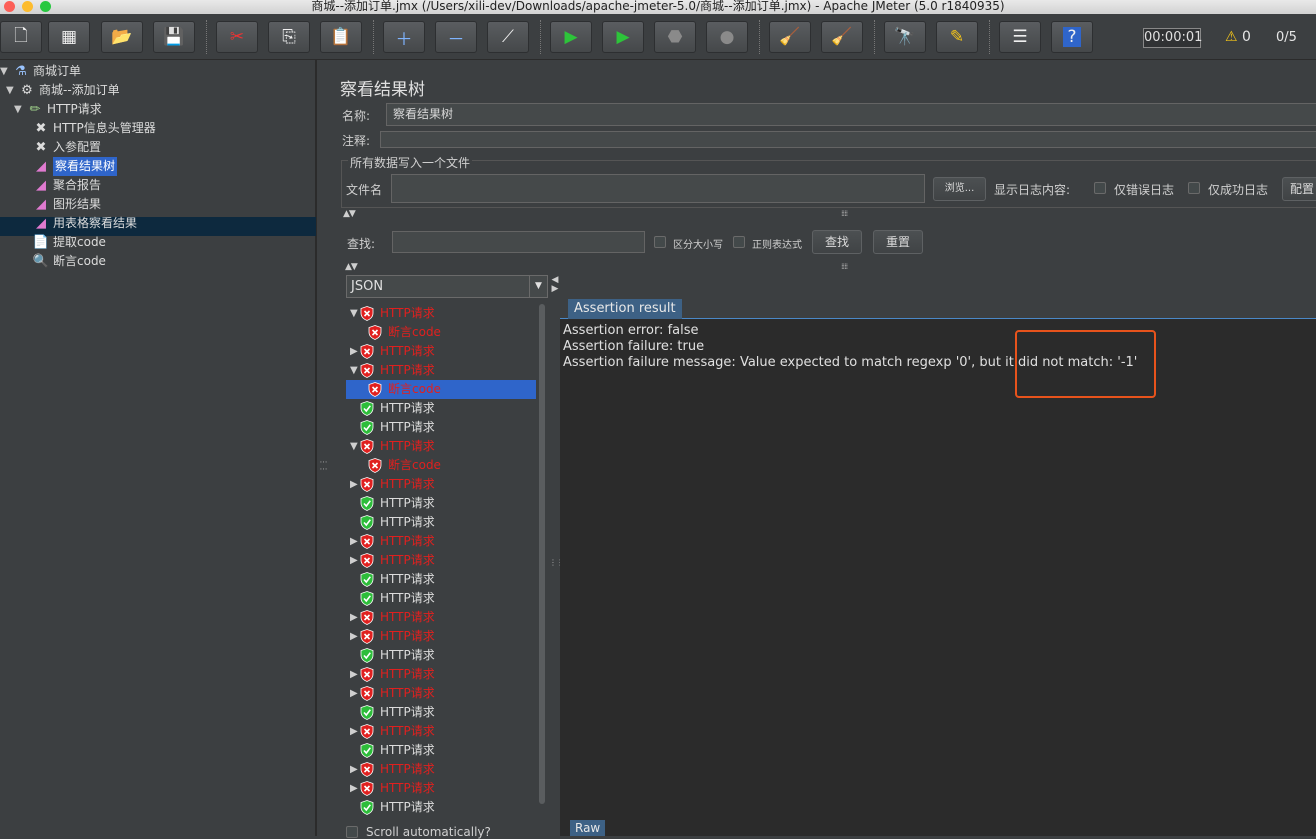  What do you see at coordinates (1020, 37) in the screenshot?
I see `function-helper-button: ☰` at bounding box center [1020, 37].